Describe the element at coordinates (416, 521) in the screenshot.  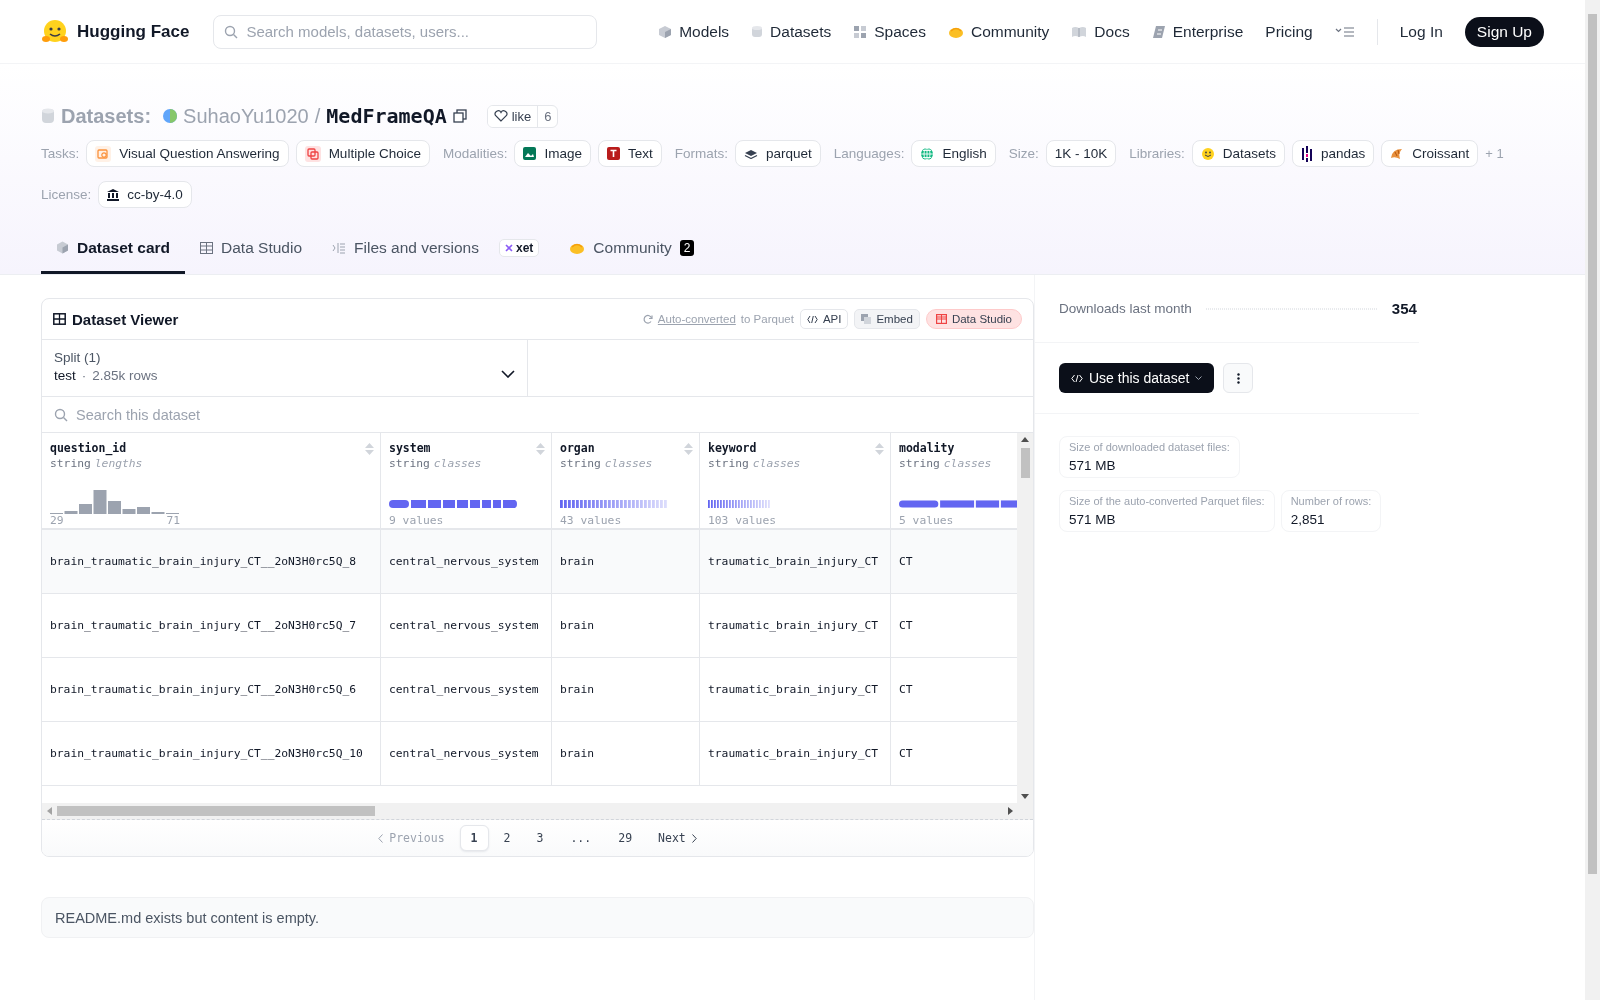
I see `value-count: 9 values` at that location.